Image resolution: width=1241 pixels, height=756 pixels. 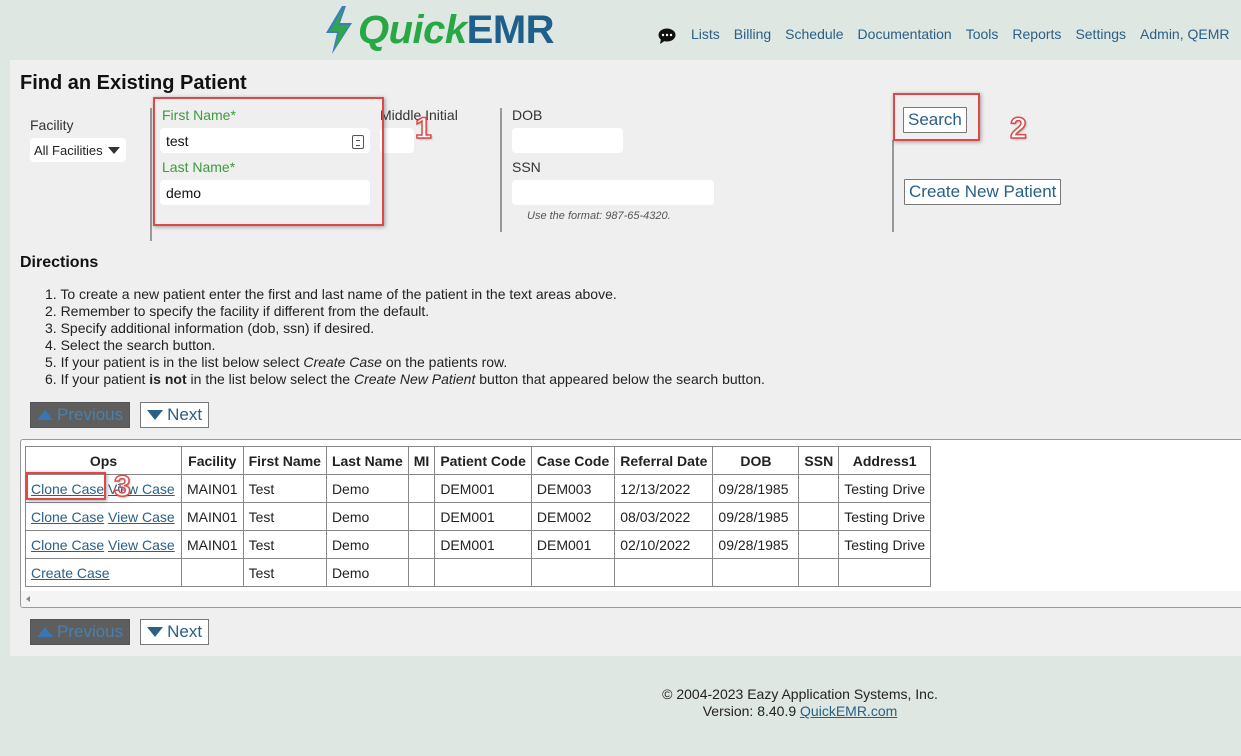 What do you see at coordinates (421, 460) in the screenshot?
I see `column-header: MI` at bounding box center [421, 460].